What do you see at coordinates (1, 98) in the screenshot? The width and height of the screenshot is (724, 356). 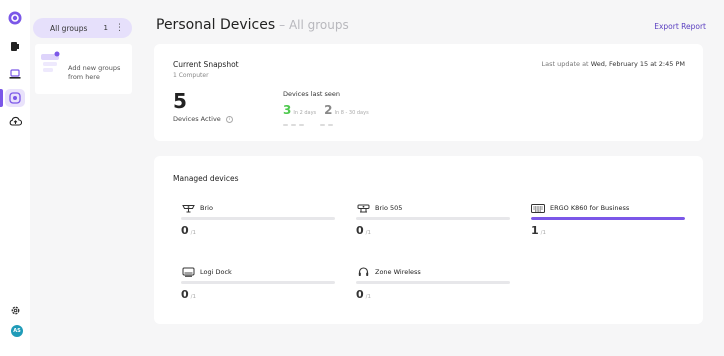 I see `active-indicator` at bounding box center [1, 98].